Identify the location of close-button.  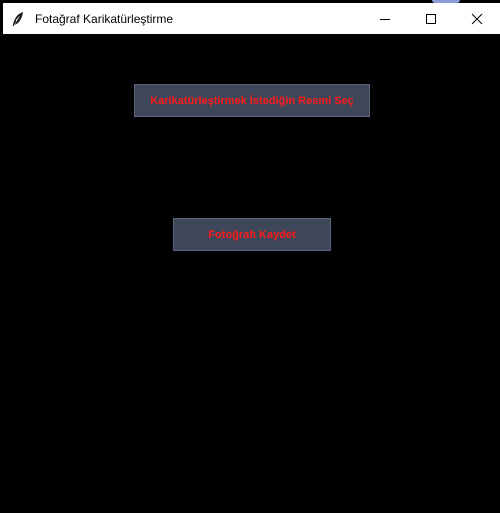
(477, 18).